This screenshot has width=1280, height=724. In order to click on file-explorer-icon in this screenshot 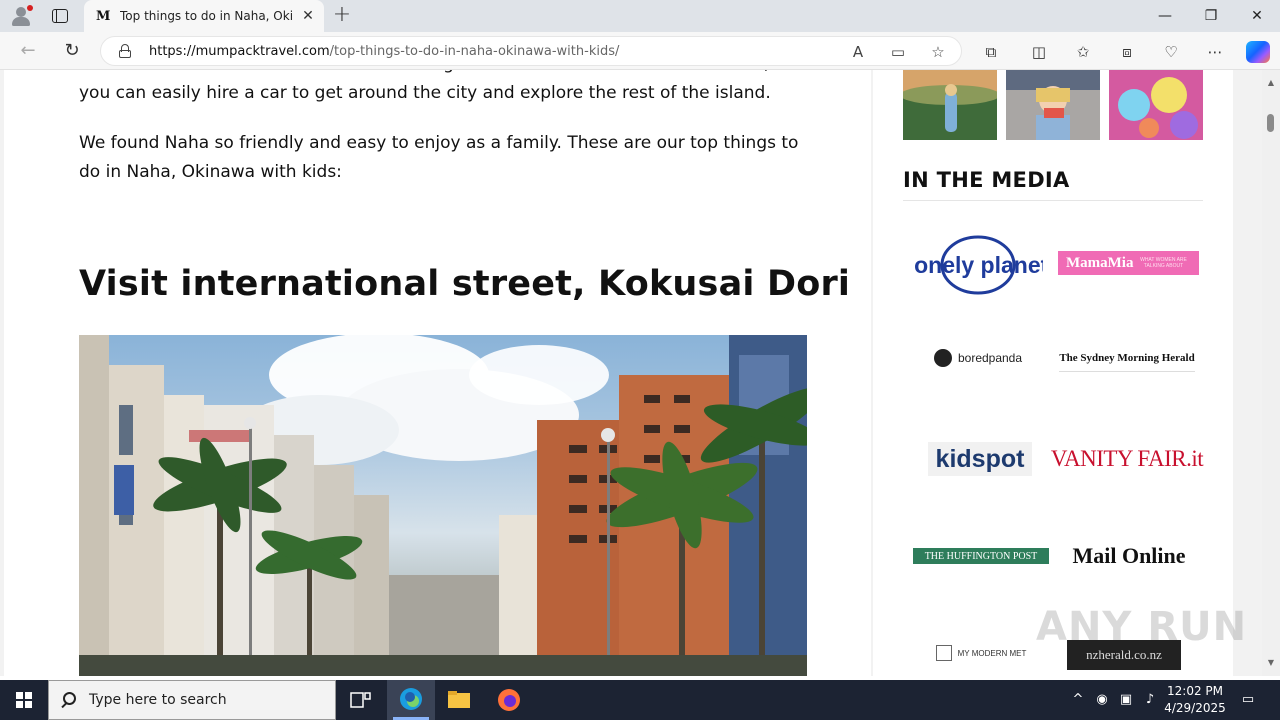, I will do `click(459, 700)`.